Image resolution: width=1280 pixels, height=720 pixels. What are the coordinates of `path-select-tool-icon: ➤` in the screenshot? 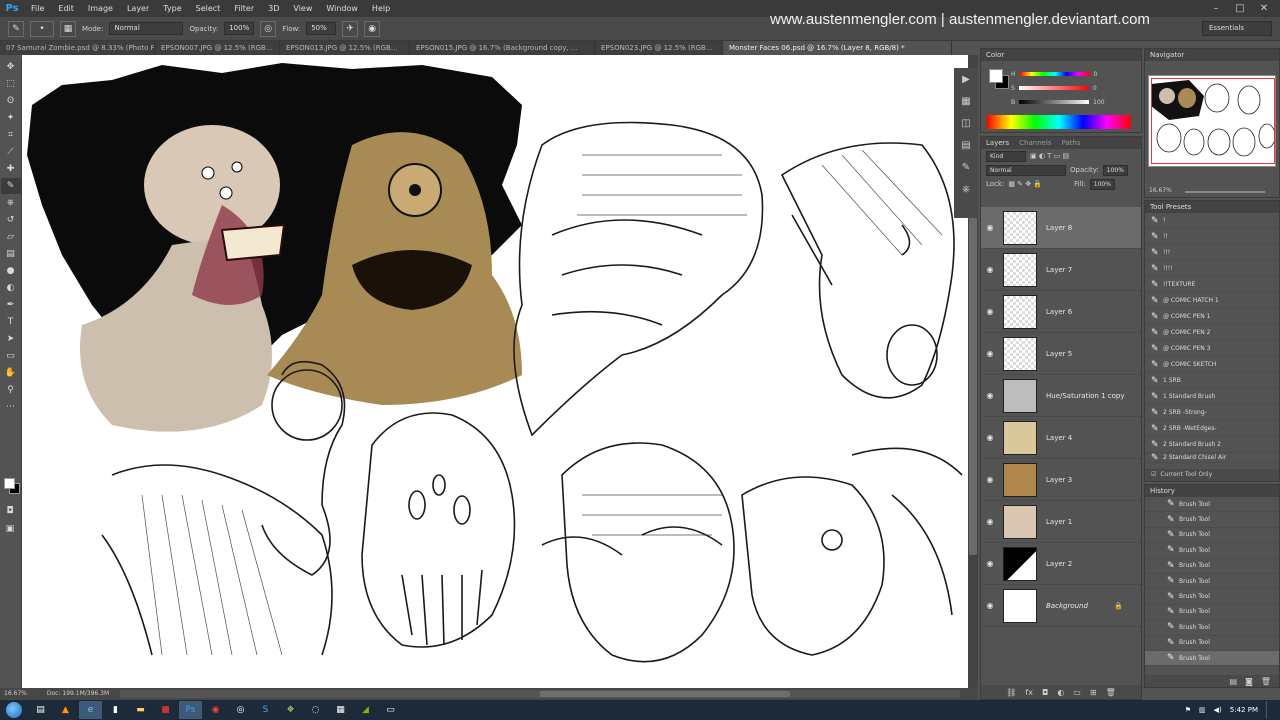 It's located at (11, 339).